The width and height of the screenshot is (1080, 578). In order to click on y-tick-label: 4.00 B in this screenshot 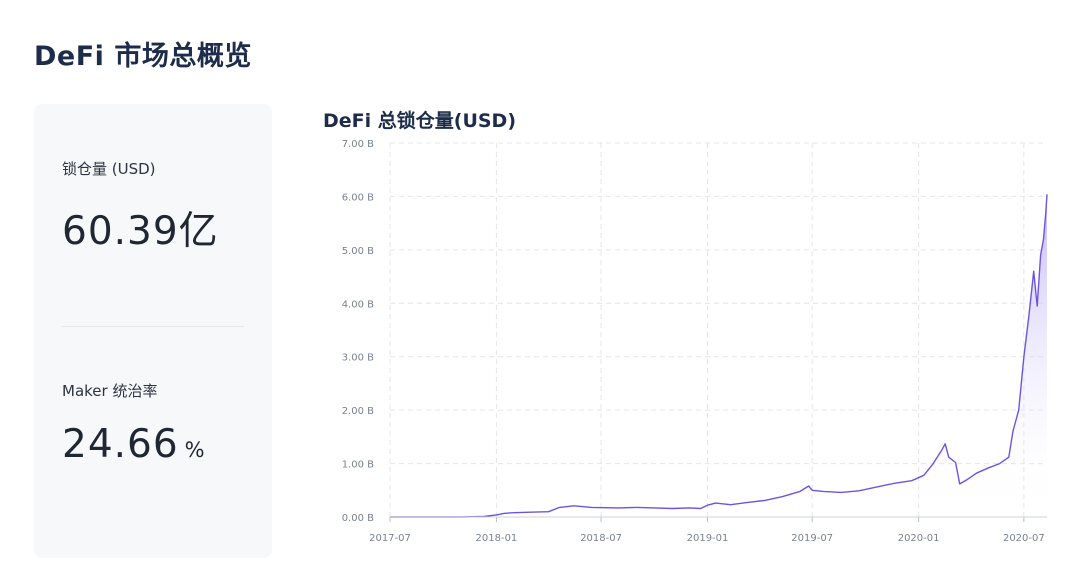, I will do `click(358, 304)`.